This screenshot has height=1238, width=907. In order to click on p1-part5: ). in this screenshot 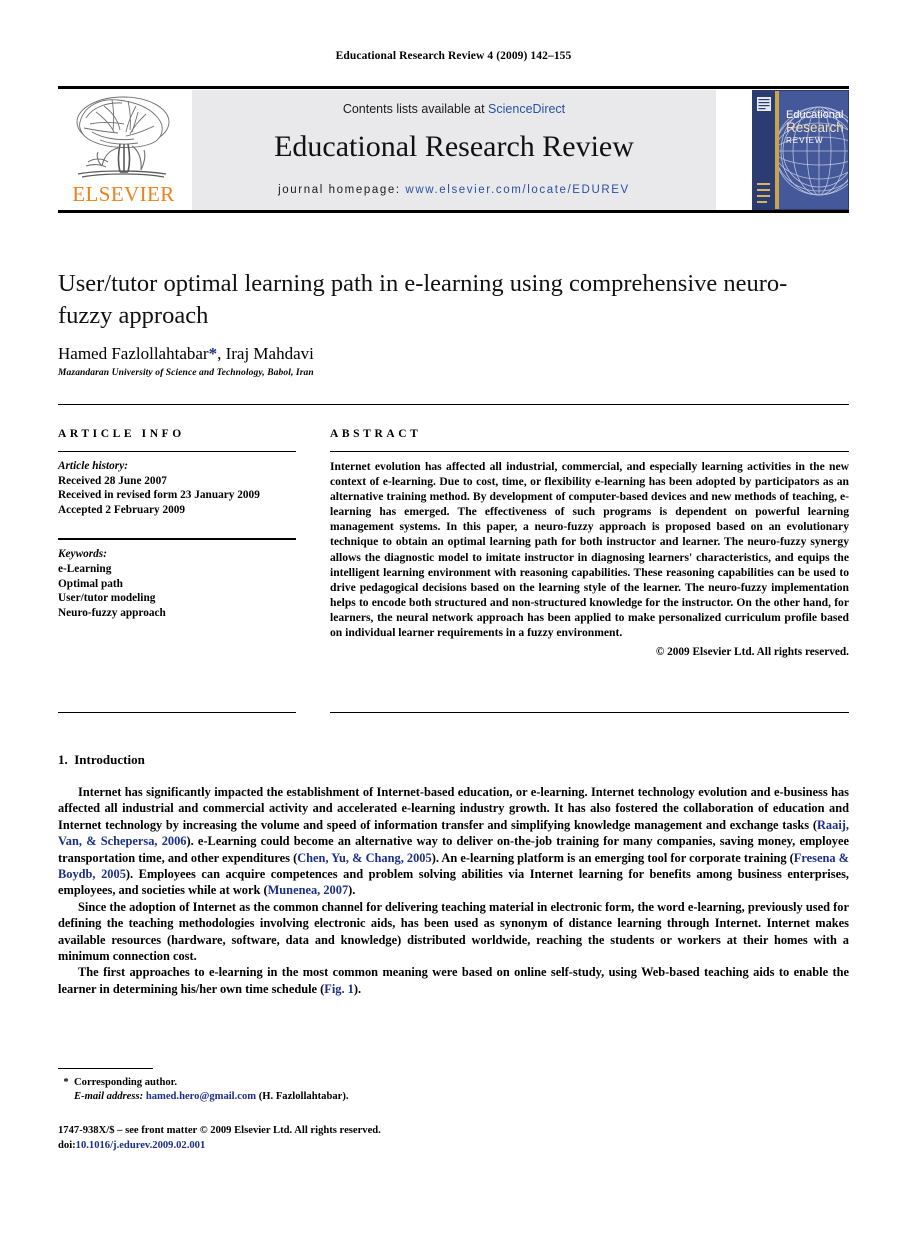, I will do `click(352, 890)`.